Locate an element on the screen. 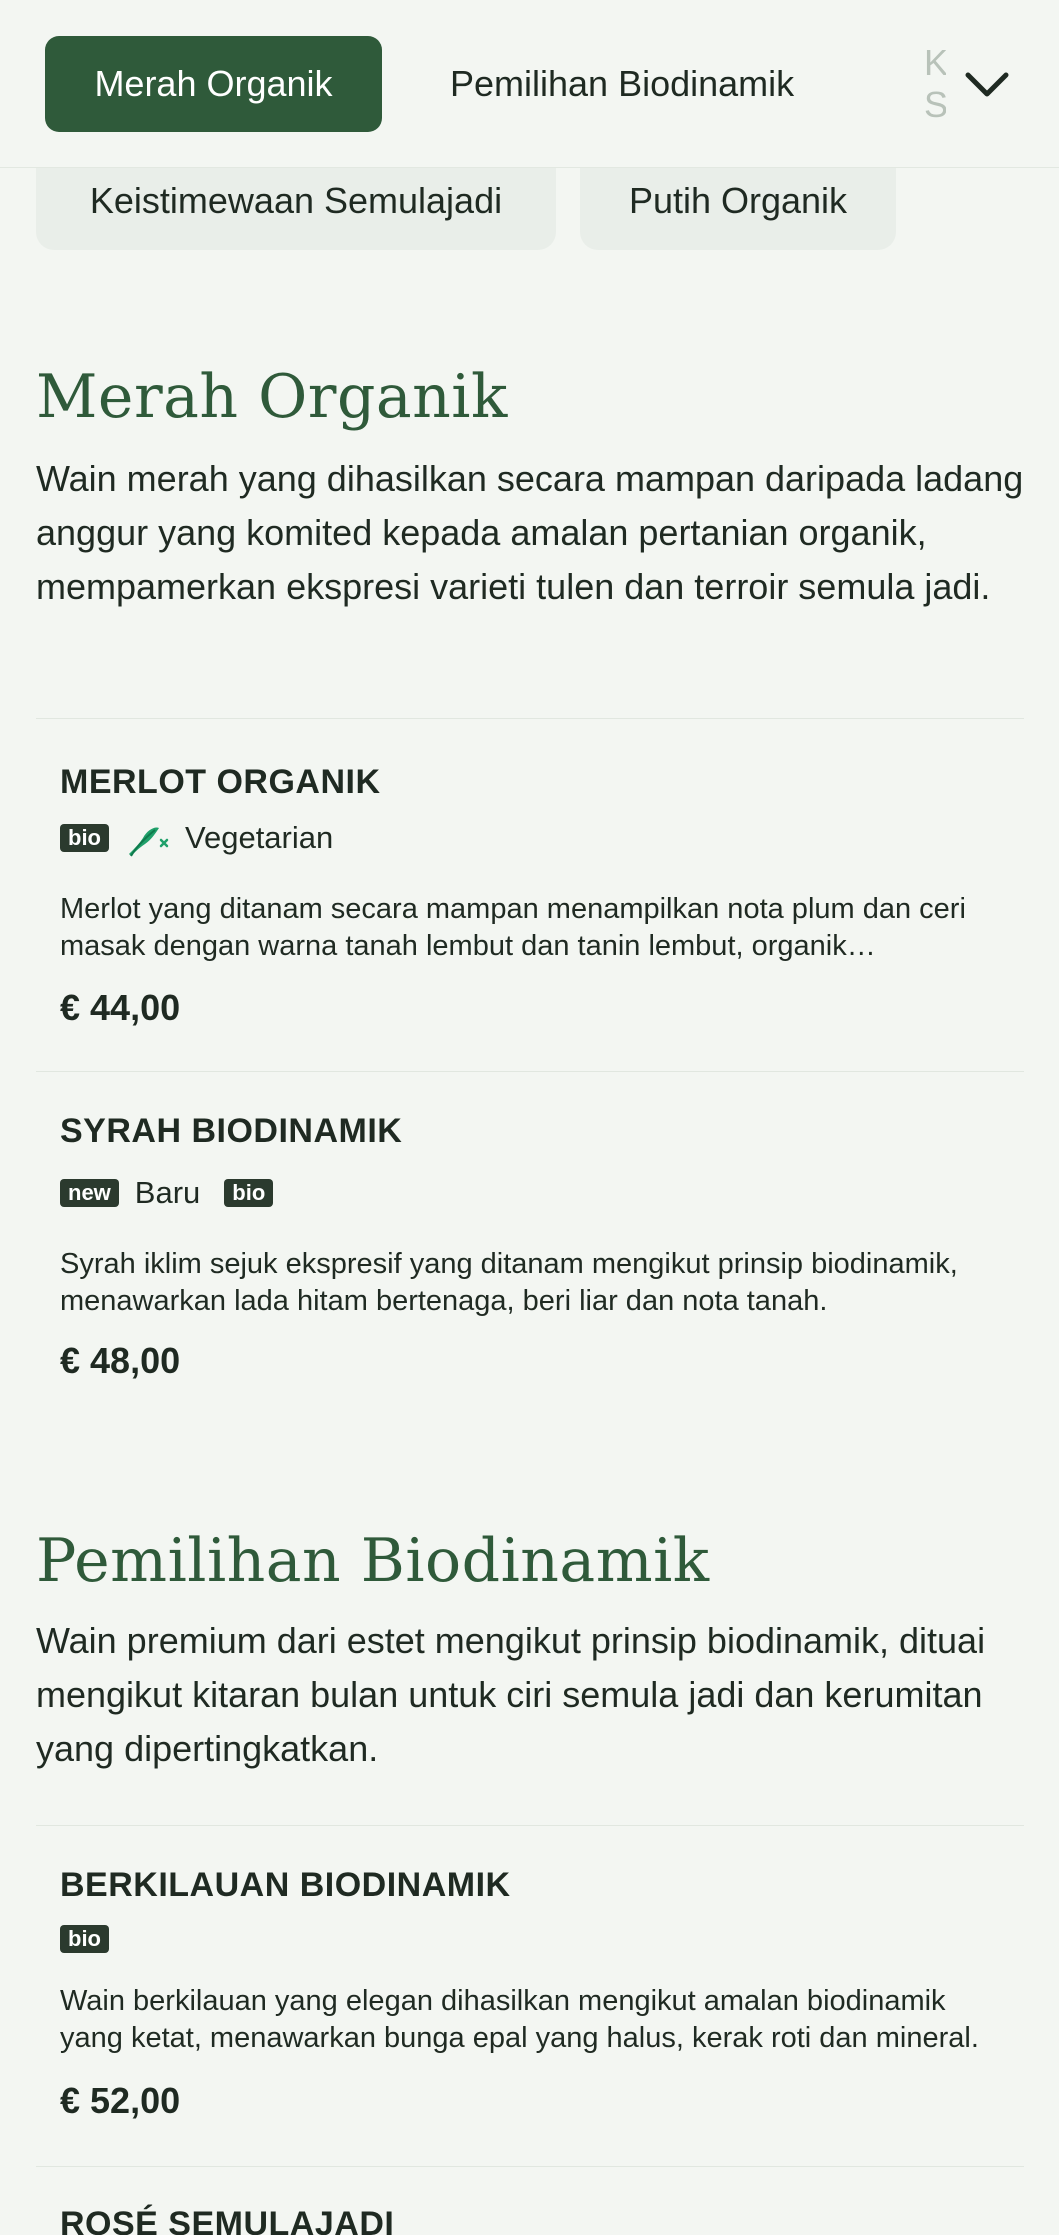 The image size is (1059, 2235). item-price: € 52,00 is located at coordinates (120, 2100).